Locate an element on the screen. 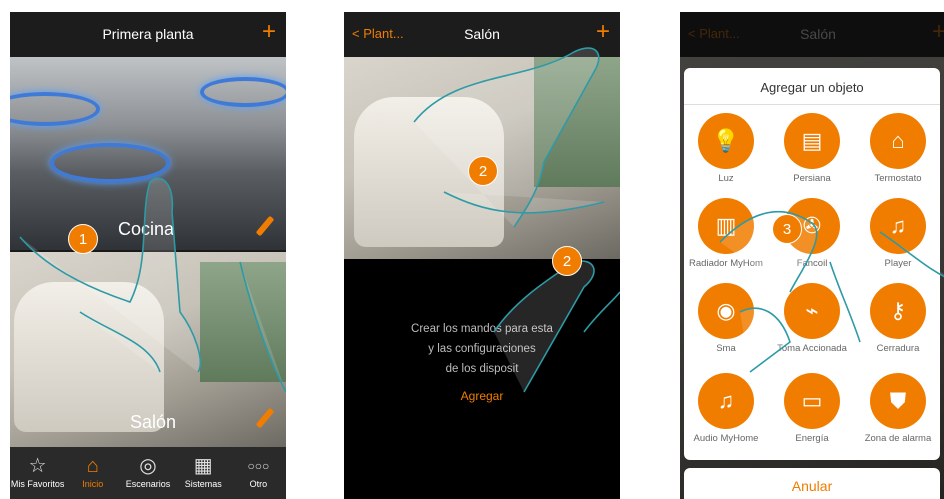  nav-label: Escenarios is located at coordinates (148, 484).